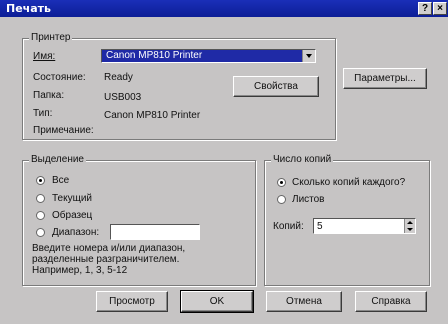  Describe the element at coordinates (40, 180) in the screenshot. I see `radio-all` at that location.